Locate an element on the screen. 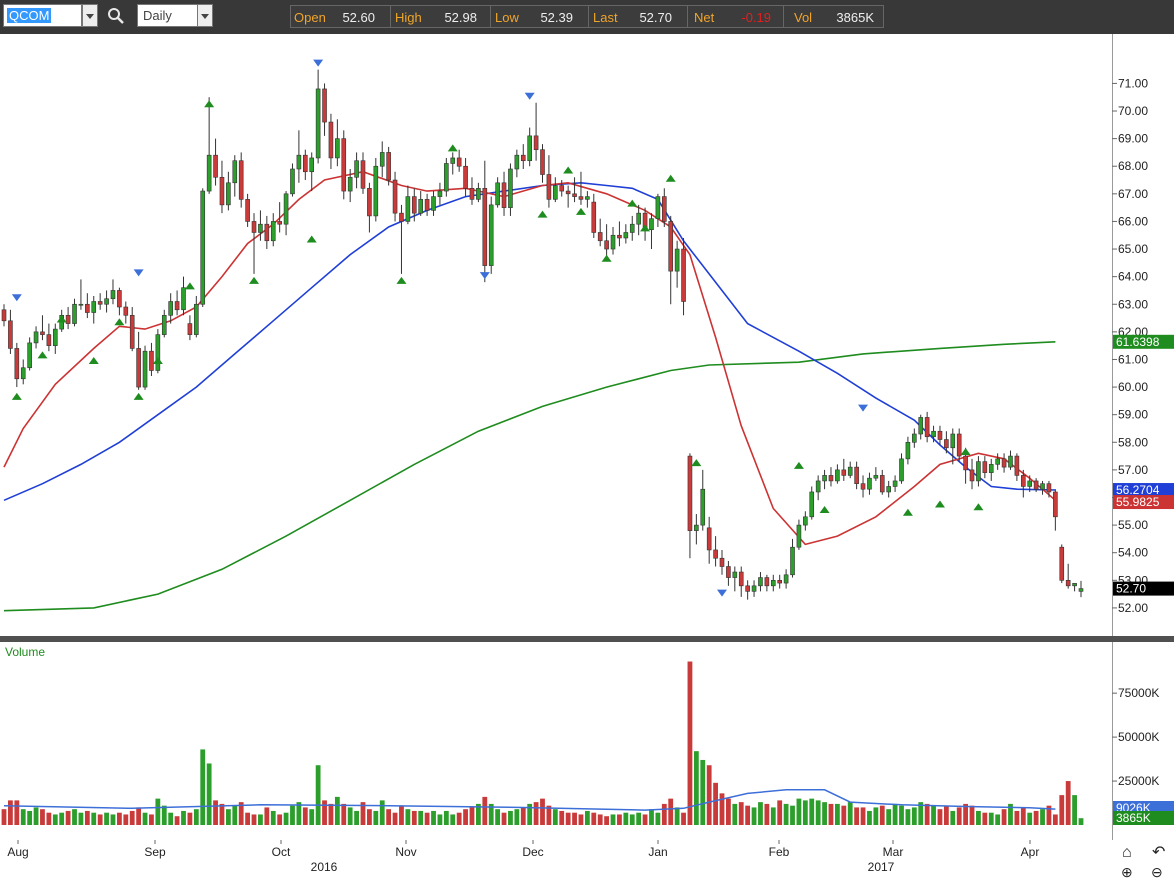 The image size is (1174, 883). price-tick-label: 52.00 is located at coordinates (1133, 608).